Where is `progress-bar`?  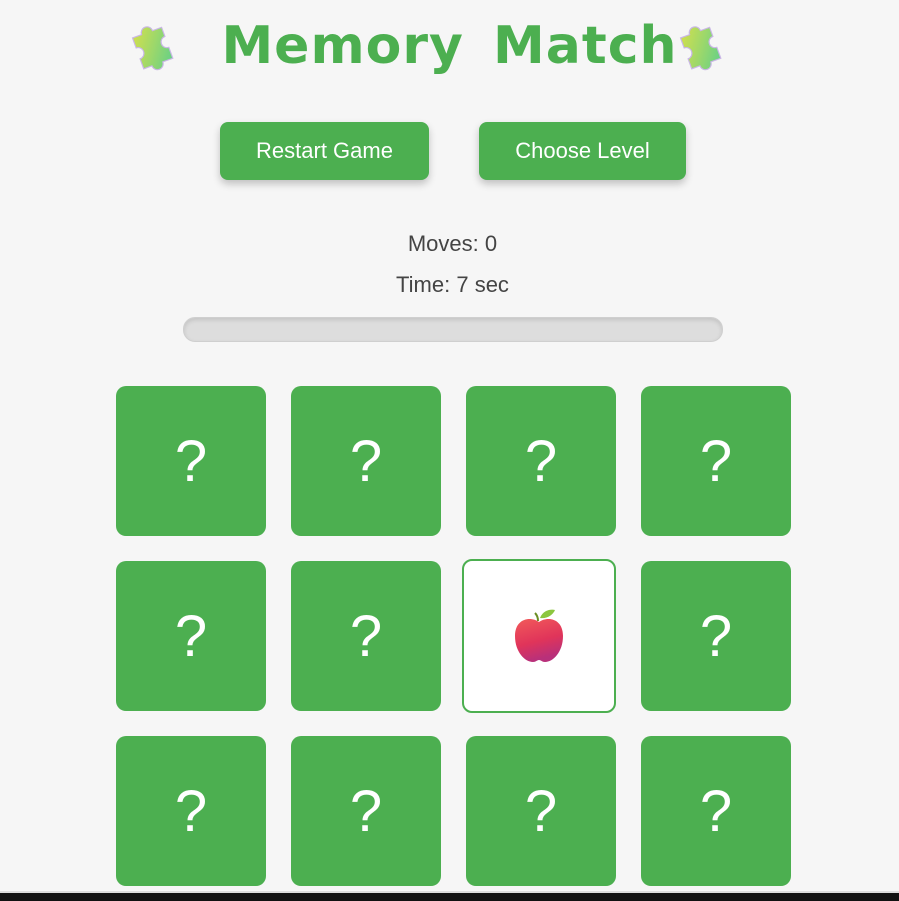
progress-bar is located at coordinates (453, 329).